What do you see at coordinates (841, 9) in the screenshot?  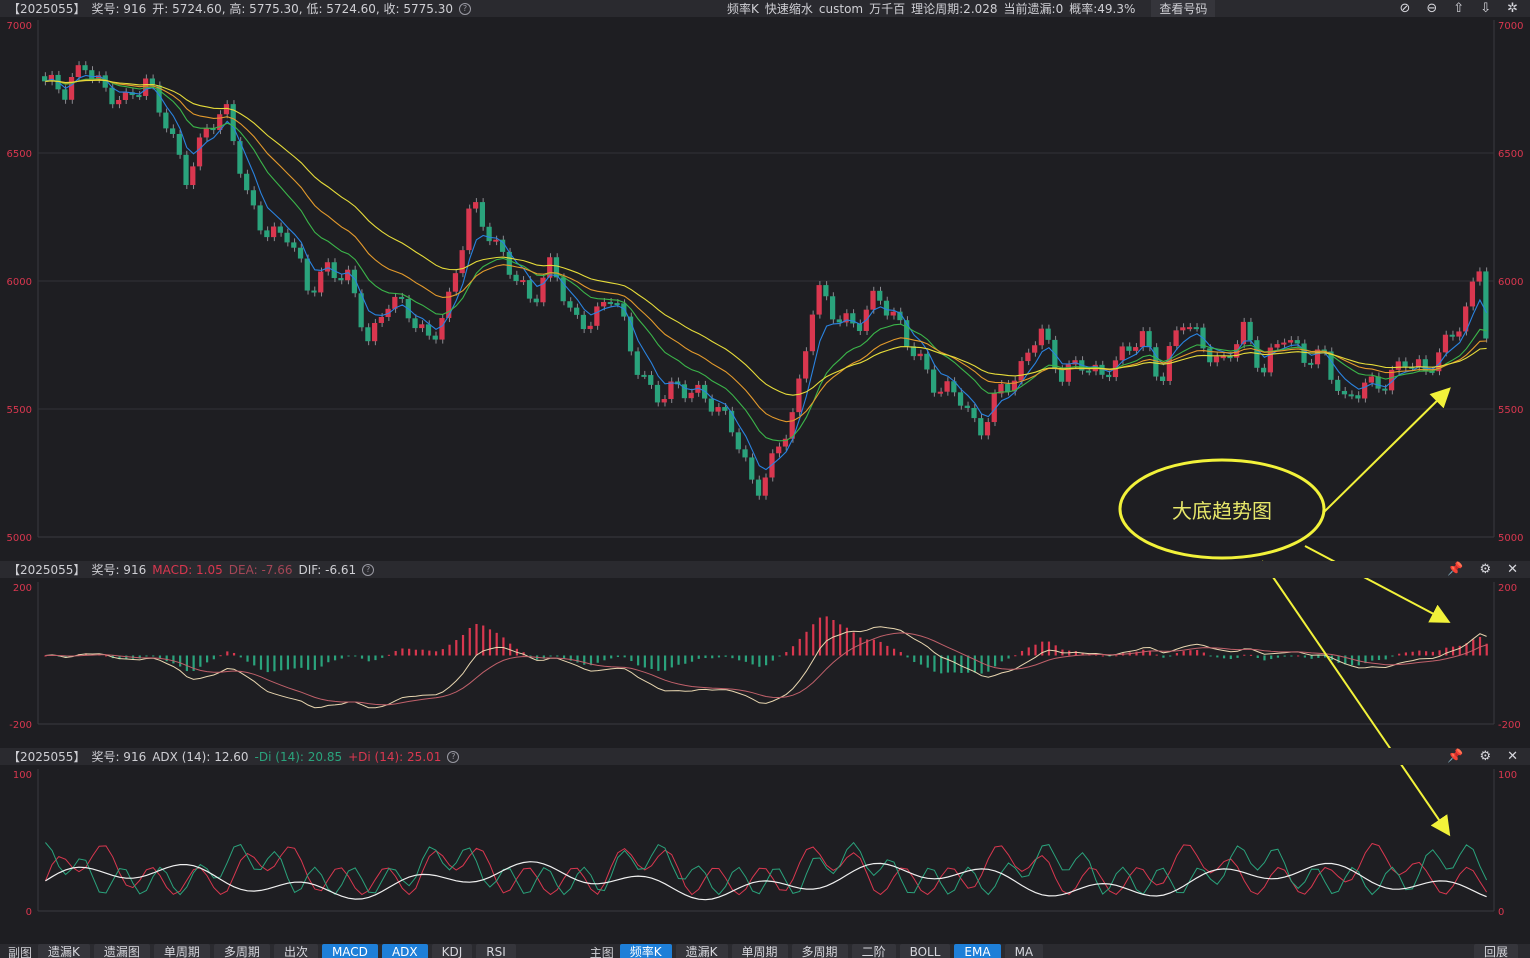 I see `tool-custom: custom` at bounding box center [841, 9].